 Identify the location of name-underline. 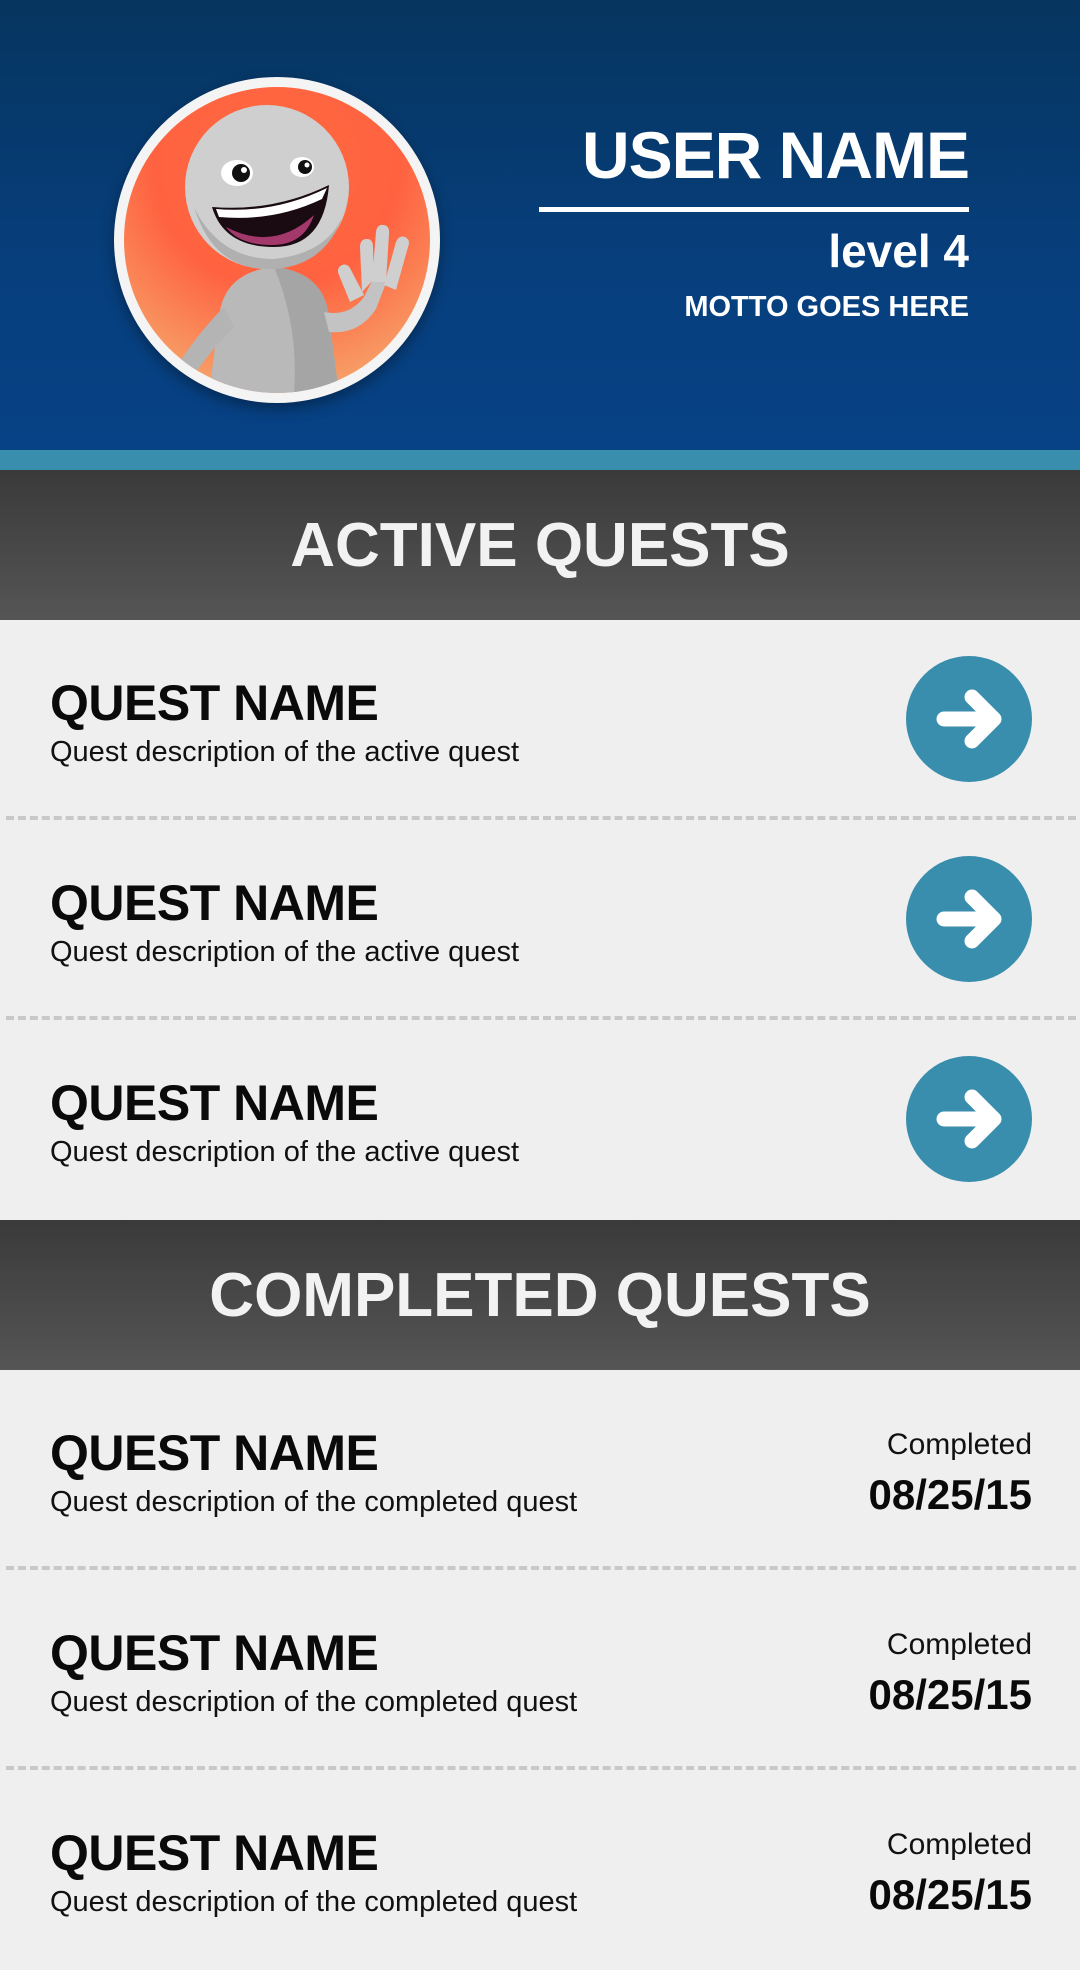
(754, 209).